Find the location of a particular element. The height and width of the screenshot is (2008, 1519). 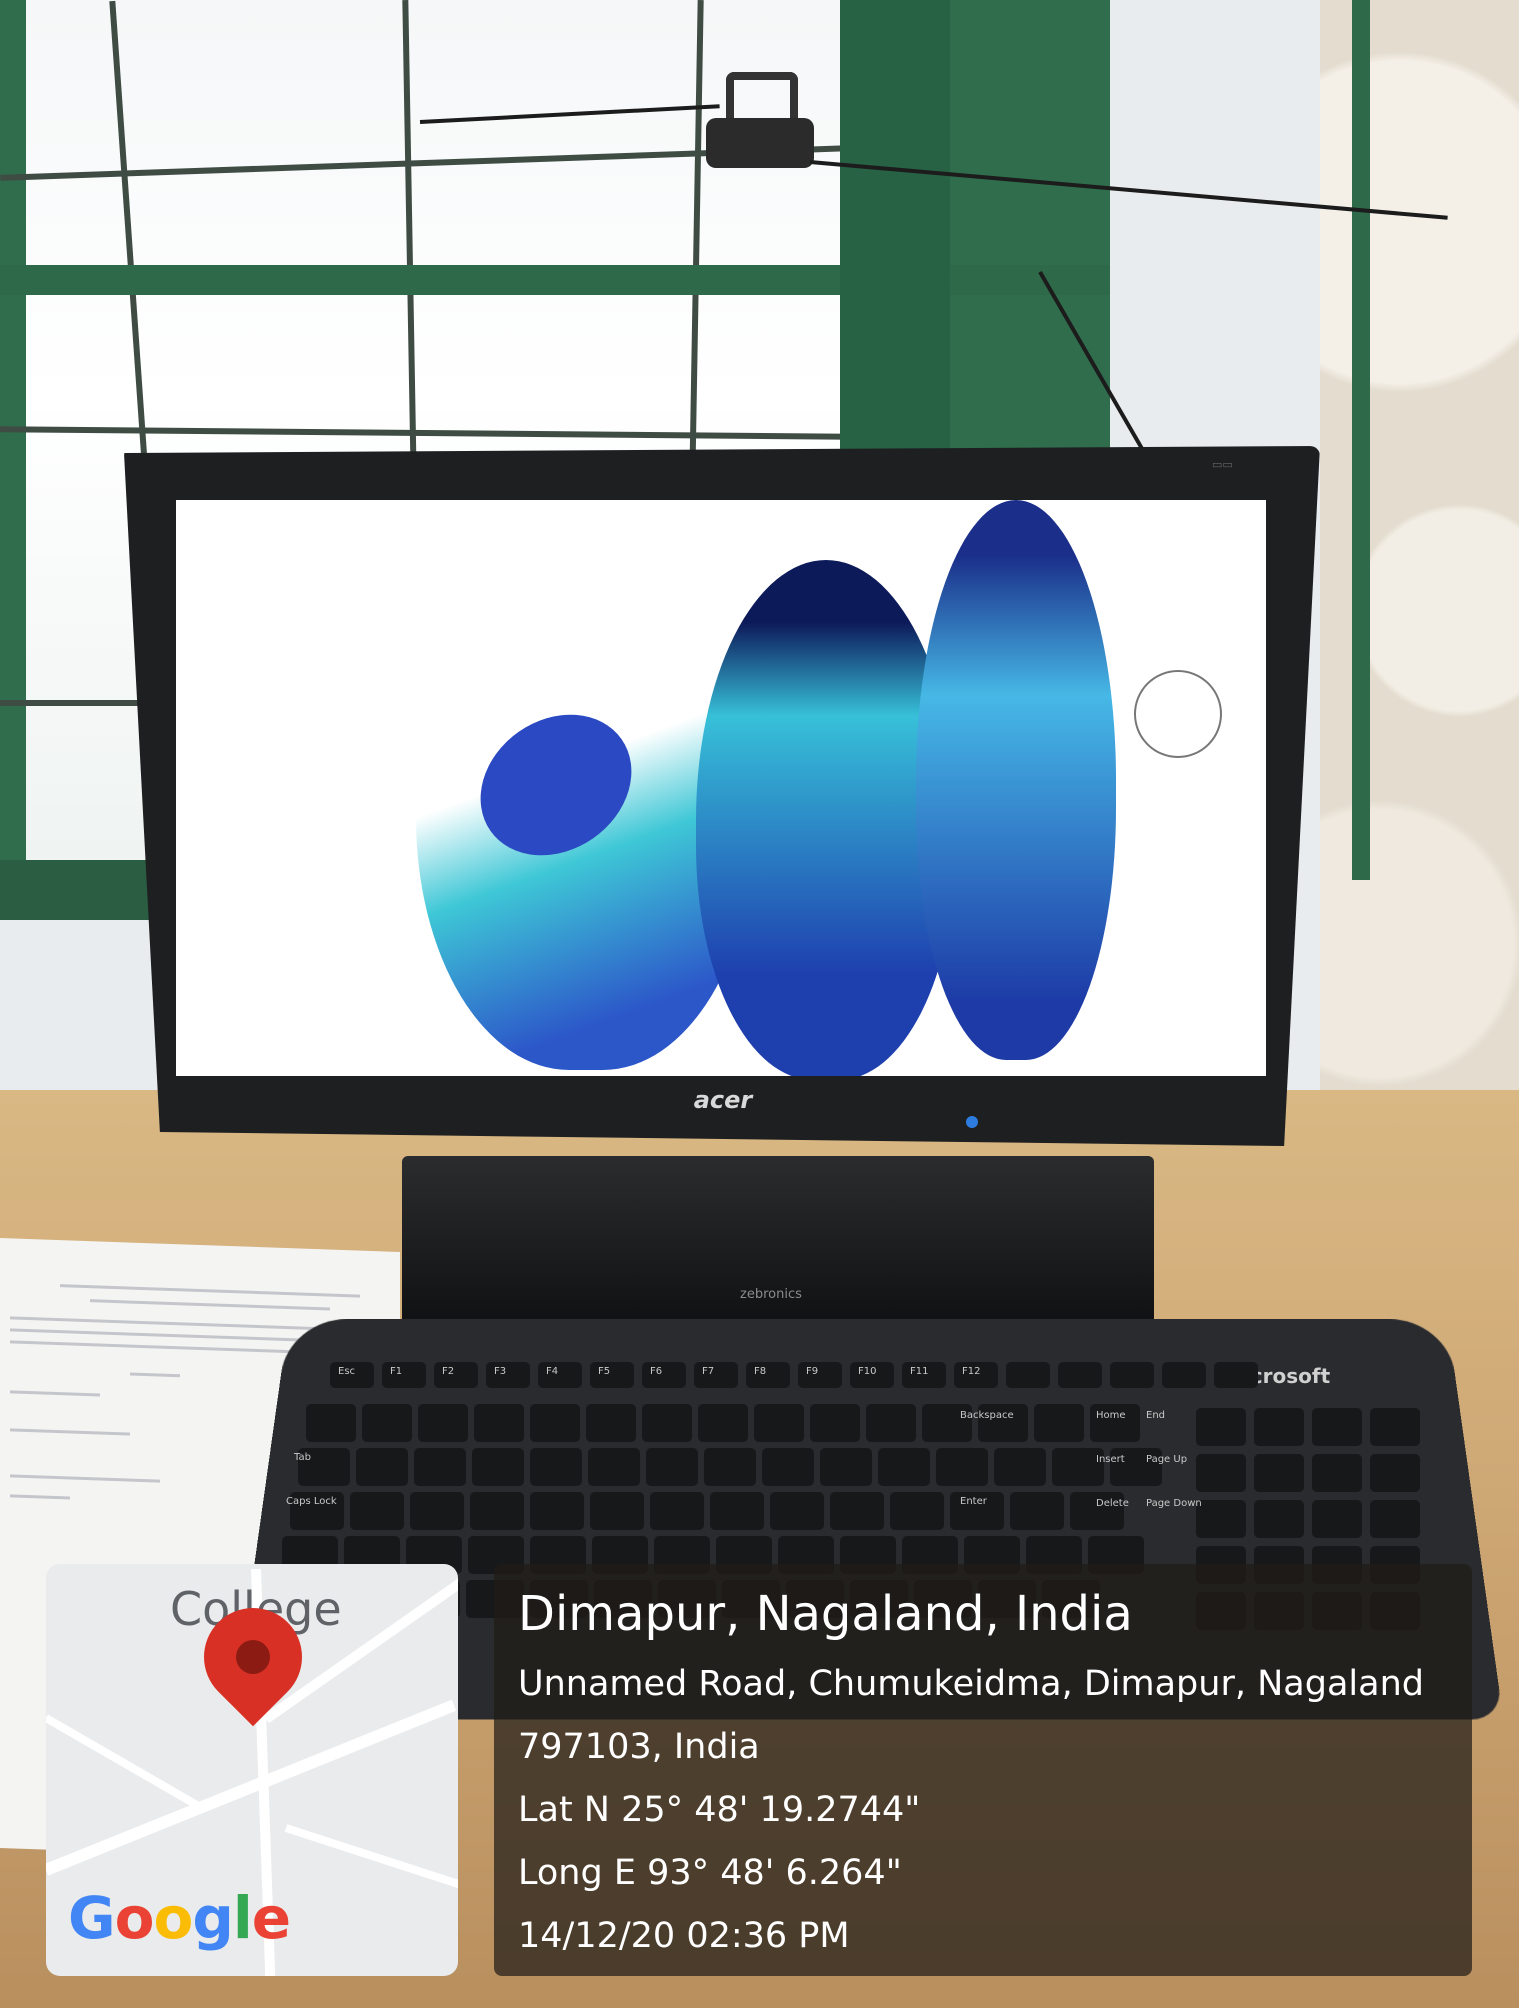

location-title: Dimapur, Nagaland, India is located at coordinates (825, 1614).